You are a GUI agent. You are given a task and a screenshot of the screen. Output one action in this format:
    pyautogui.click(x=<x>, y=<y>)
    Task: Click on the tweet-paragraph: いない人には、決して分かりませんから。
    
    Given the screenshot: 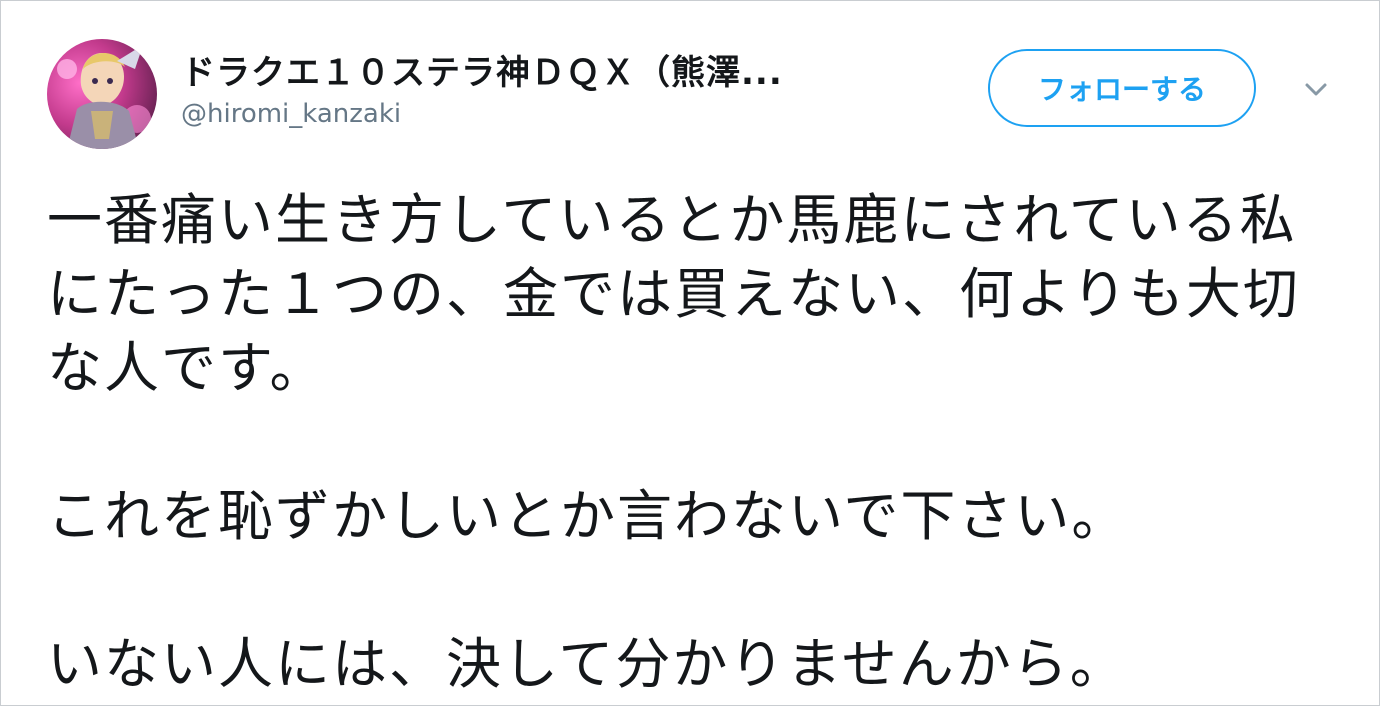 What is the action you would take?
    pyautogui.click(x=587, y=664)
    